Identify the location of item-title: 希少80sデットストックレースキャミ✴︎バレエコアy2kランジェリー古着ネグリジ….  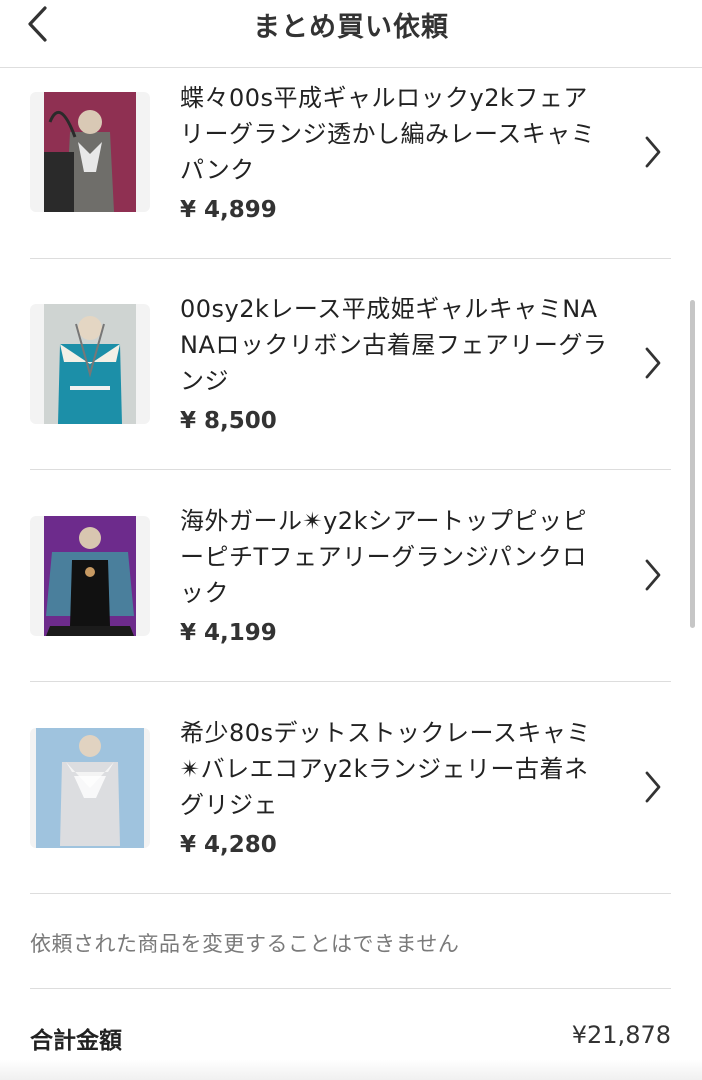
(385, 769).